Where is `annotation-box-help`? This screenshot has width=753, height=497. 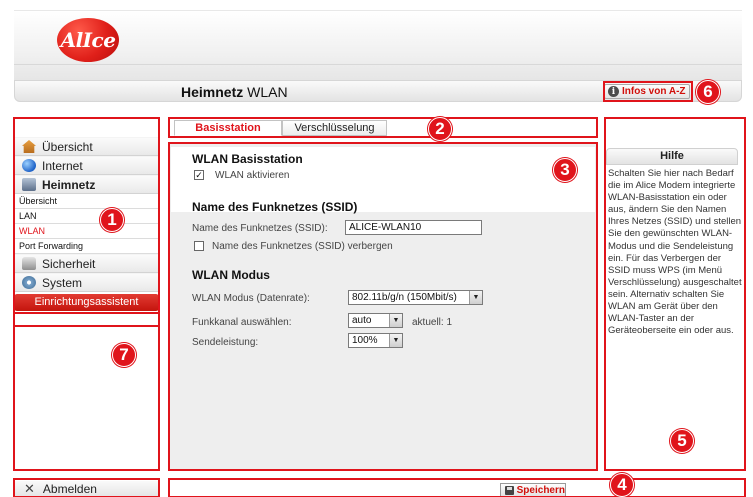
annotation-box-help is located at coordinates (675, 294).